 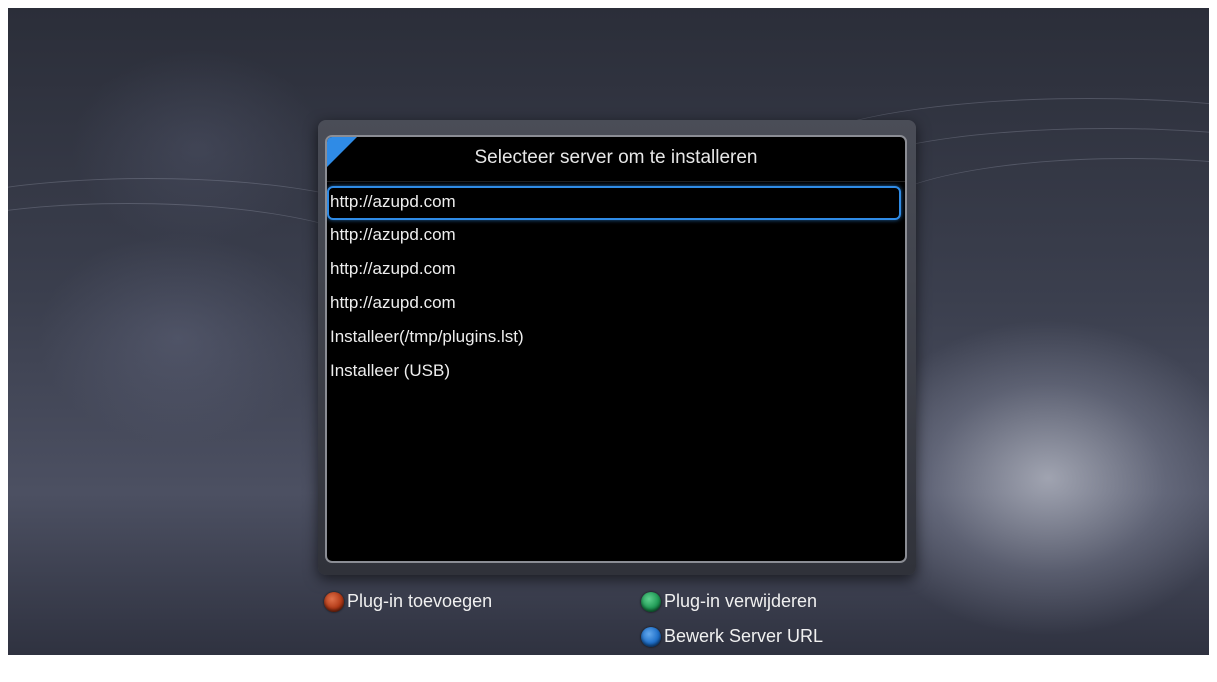 I want to click on dialog-title: Selecteer server om te installeren, so click(x=616, y=157).